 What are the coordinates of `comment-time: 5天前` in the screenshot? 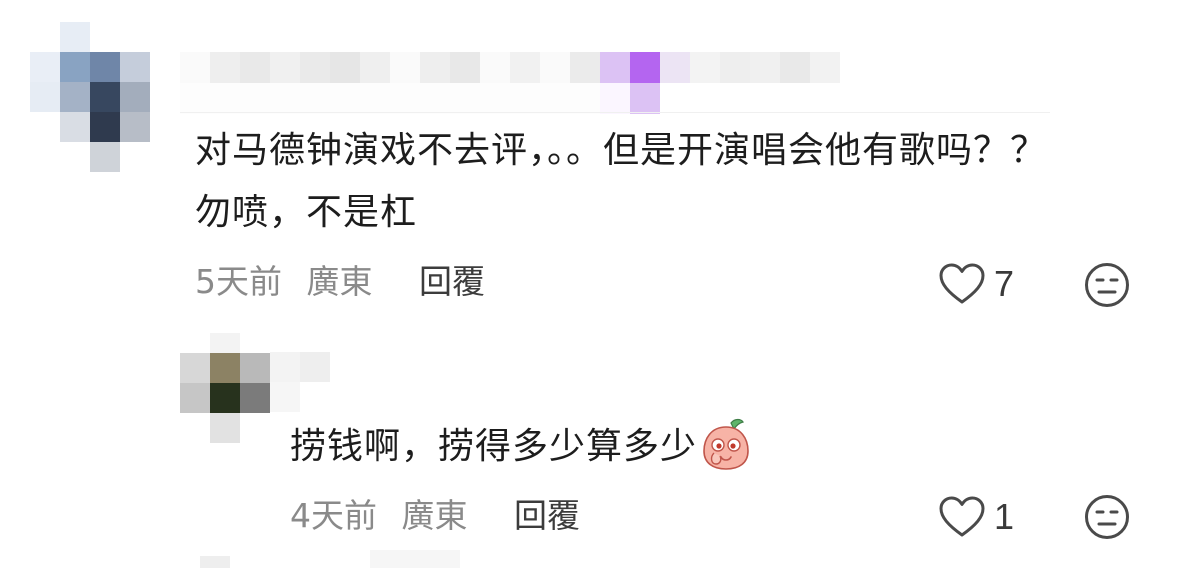 It's located at (238, 281).